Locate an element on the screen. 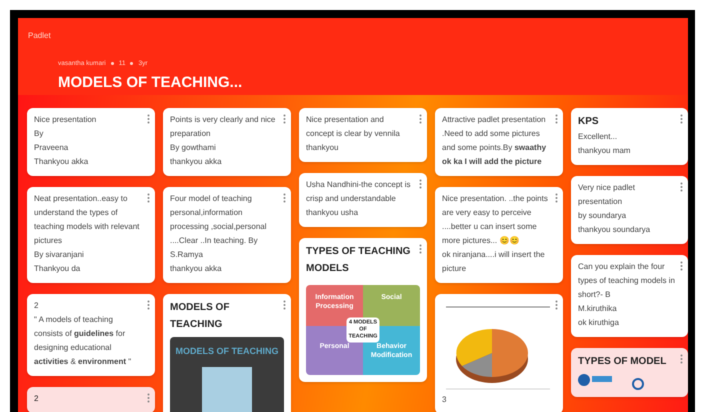  post-card: 2 " A models of teaching consists of guidelines for designing educational activities & environment " is located at coordinates (91, 335).